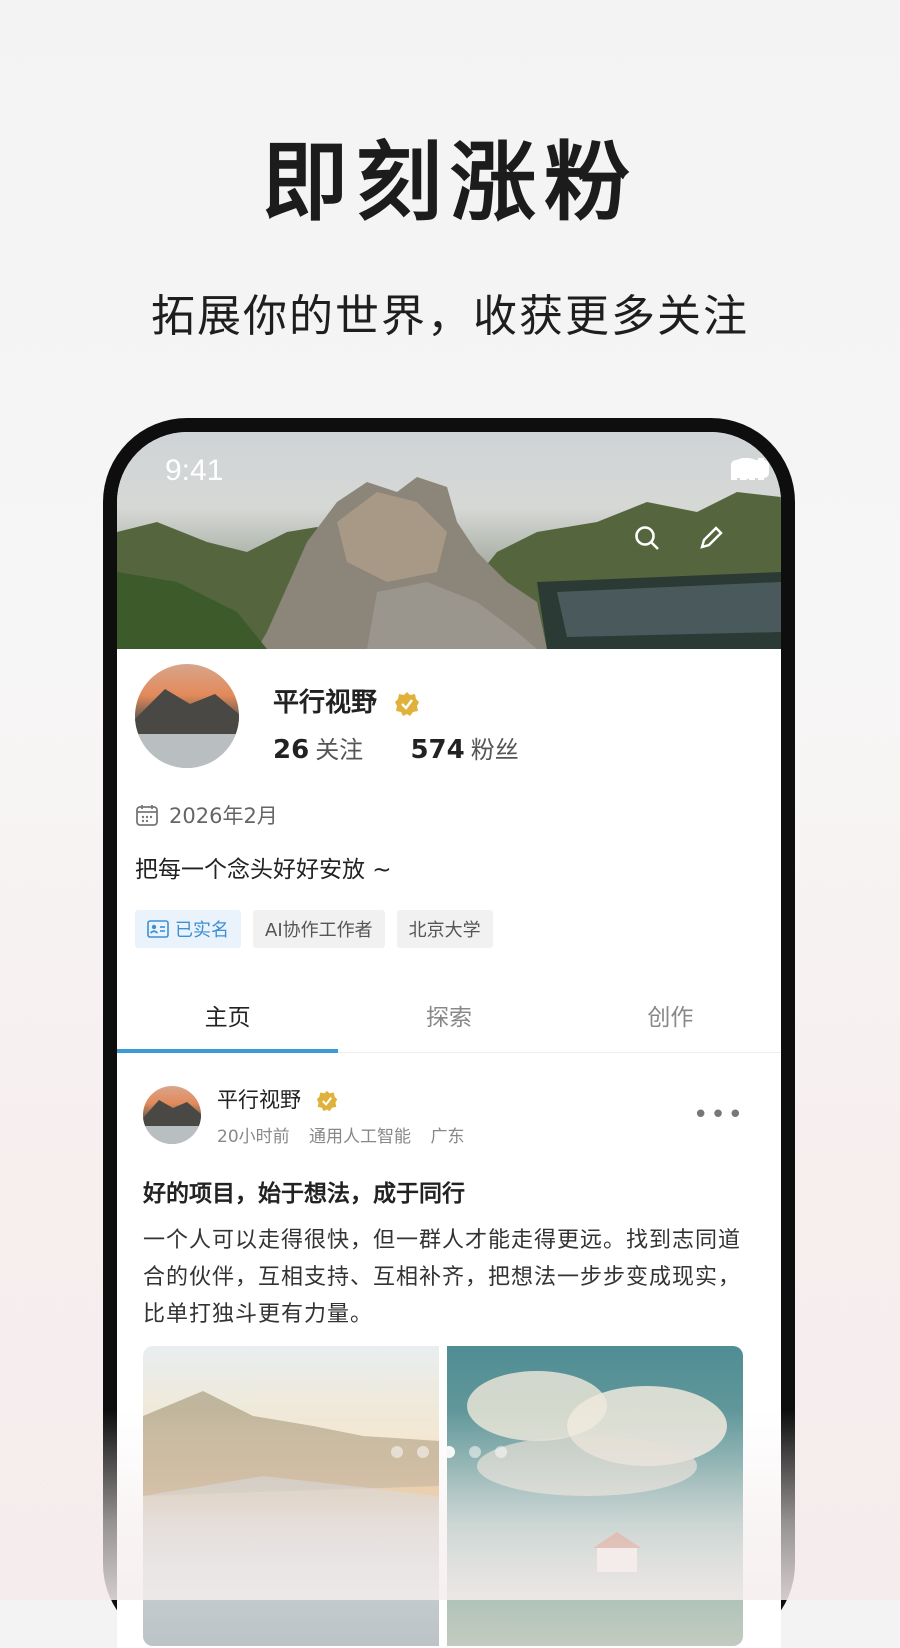 The image size is (900, 1648). Describe the element at coordinates (228, 1020) in the screenshot. I see `tab-home: 主页` at that location.